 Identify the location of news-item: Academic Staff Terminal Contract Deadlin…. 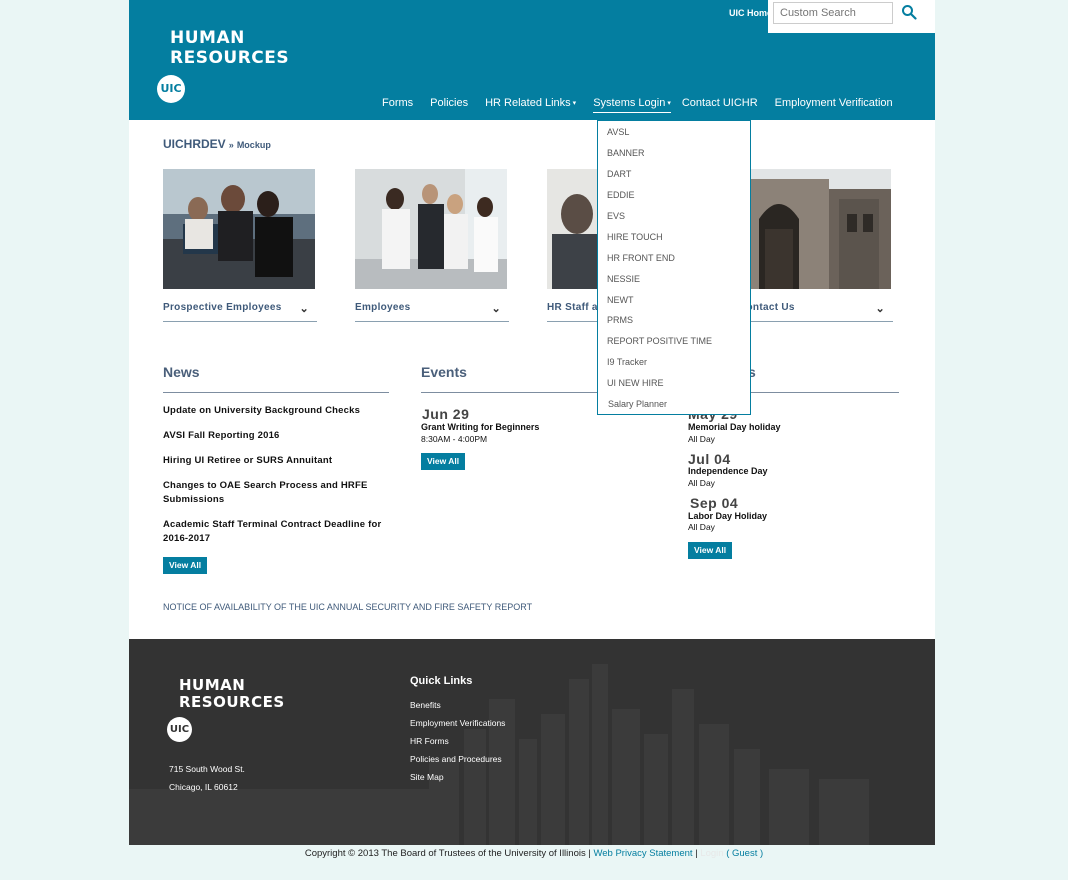
(273, 532).